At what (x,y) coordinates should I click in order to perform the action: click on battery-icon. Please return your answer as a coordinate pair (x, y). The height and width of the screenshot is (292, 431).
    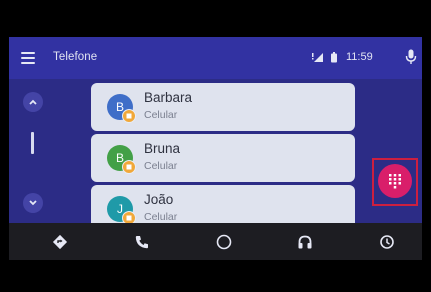
    Looking at the image, I should click on (334, 57).